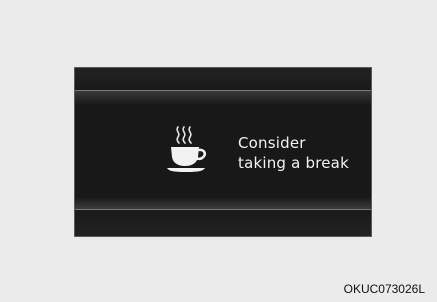  What do you see at coordinates (293, 153) in the screenshot?
I see `break-message: Consider taking a break` at bounding box center [293, 153].